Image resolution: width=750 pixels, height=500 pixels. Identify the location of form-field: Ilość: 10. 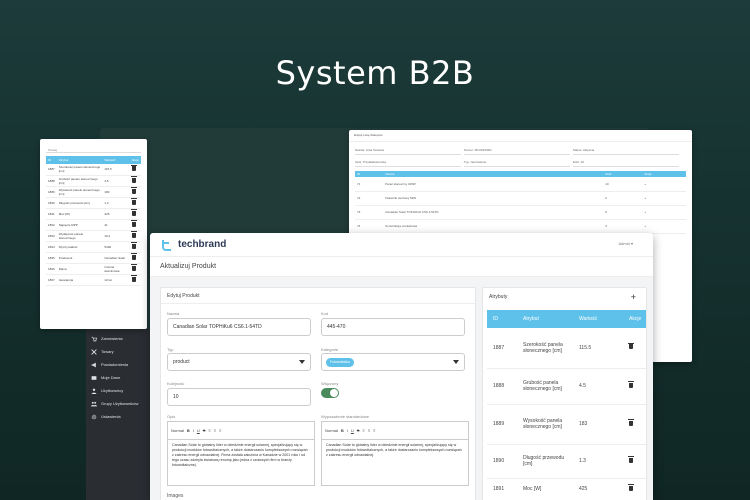
(625, 162).